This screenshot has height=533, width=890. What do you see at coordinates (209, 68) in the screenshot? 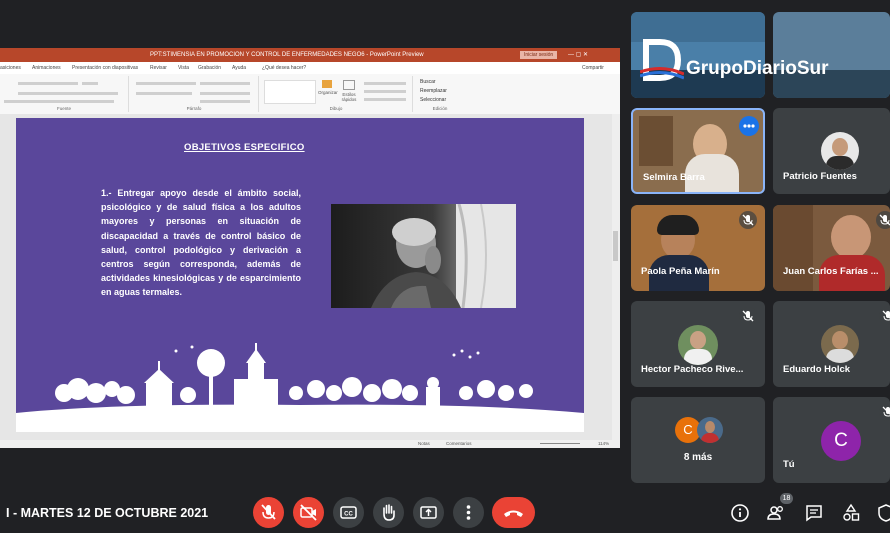
I see `ppt-menu-recording: Grabación` at bounding box center [209, 68].